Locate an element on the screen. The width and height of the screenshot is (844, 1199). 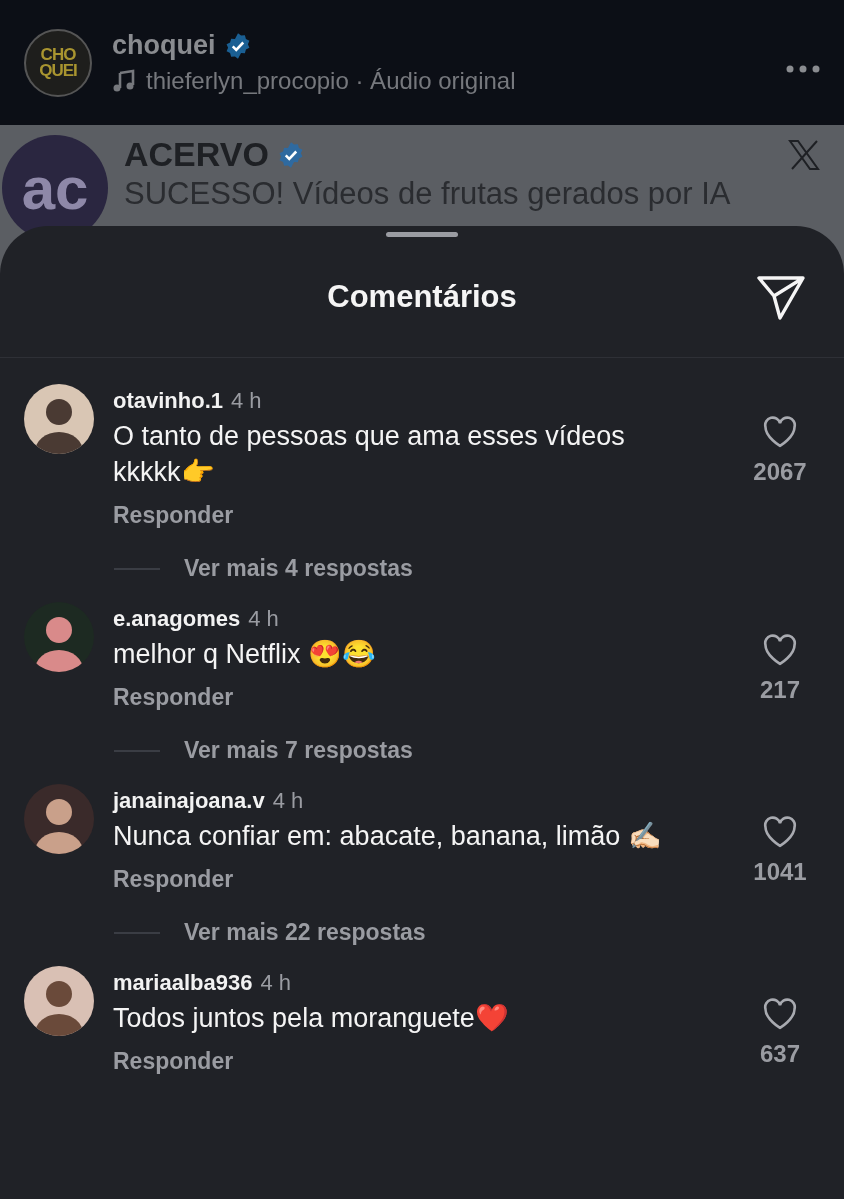
music-note-icon is located at coordinates (124, 81).